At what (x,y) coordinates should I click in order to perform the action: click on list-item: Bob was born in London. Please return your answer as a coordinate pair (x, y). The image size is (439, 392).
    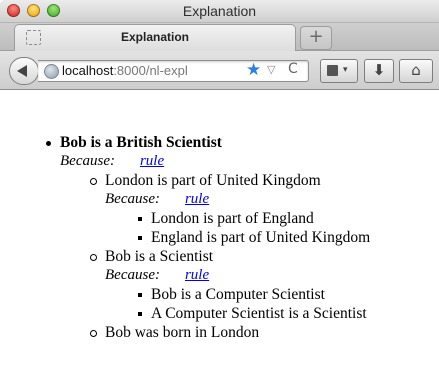
    Looking at the image, I should click on (260, 332).